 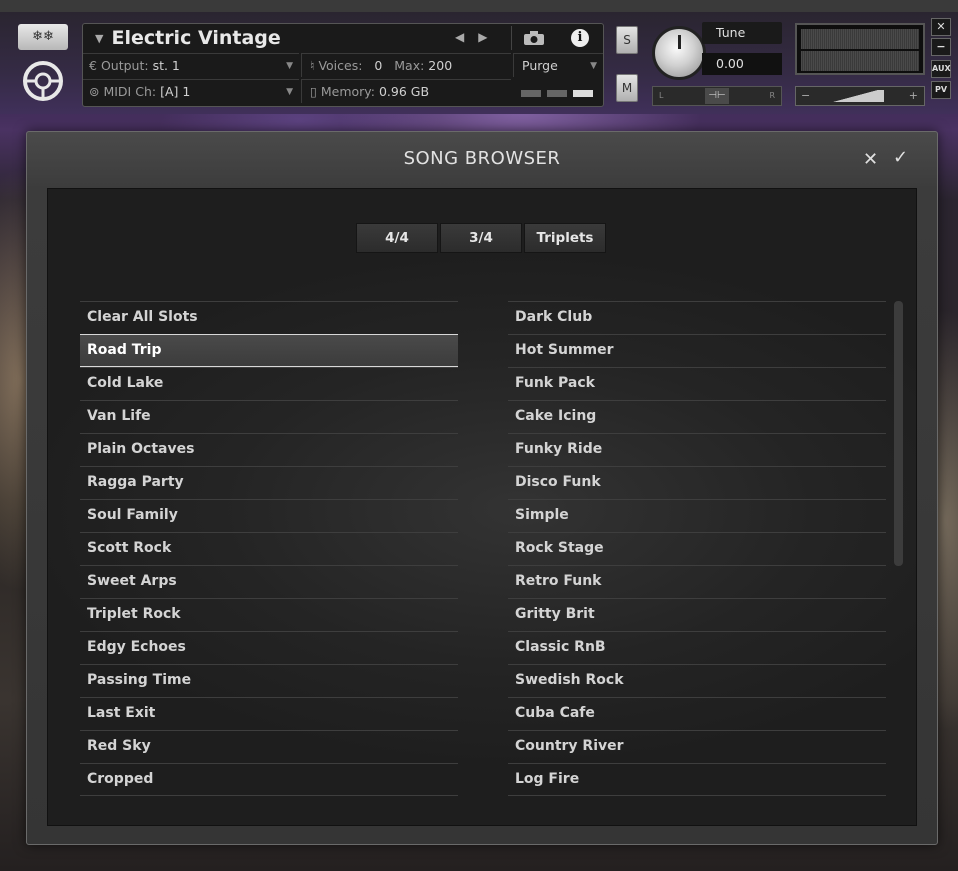 What do you see at coordinates (269, 680) in the screenshot?
I see `song-item: Passing Time` at bounding box center [269, 680].